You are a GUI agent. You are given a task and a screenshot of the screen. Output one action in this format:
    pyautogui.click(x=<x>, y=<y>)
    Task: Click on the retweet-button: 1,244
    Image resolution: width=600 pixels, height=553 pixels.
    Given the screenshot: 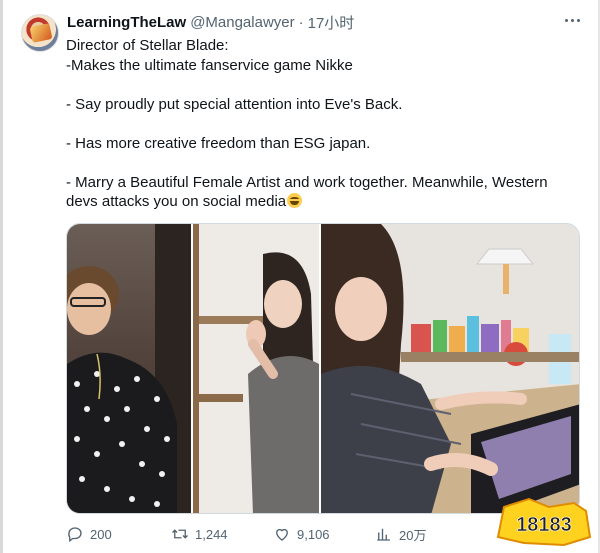 What is the action you would take?
    pyautogui.click(x=221, y=534)
    